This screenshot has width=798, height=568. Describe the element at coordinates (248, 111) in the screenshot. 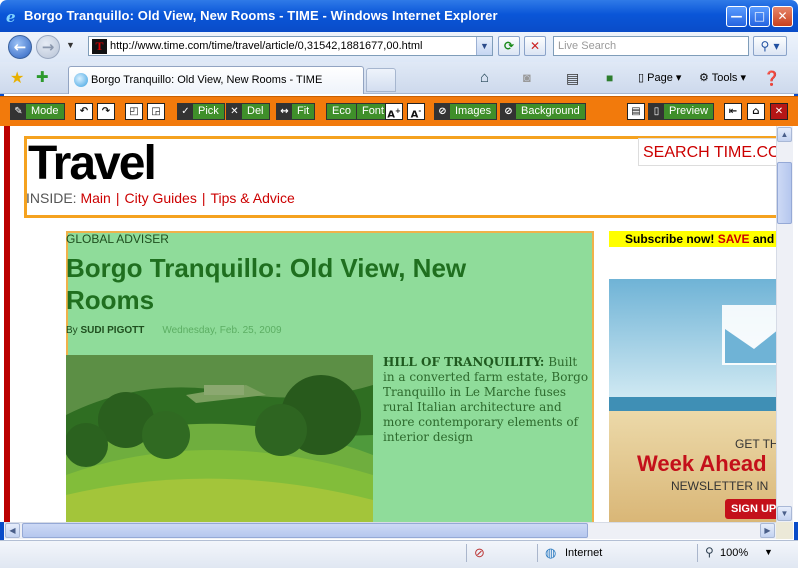

I see `delete-button: ✕ Del` at that location.